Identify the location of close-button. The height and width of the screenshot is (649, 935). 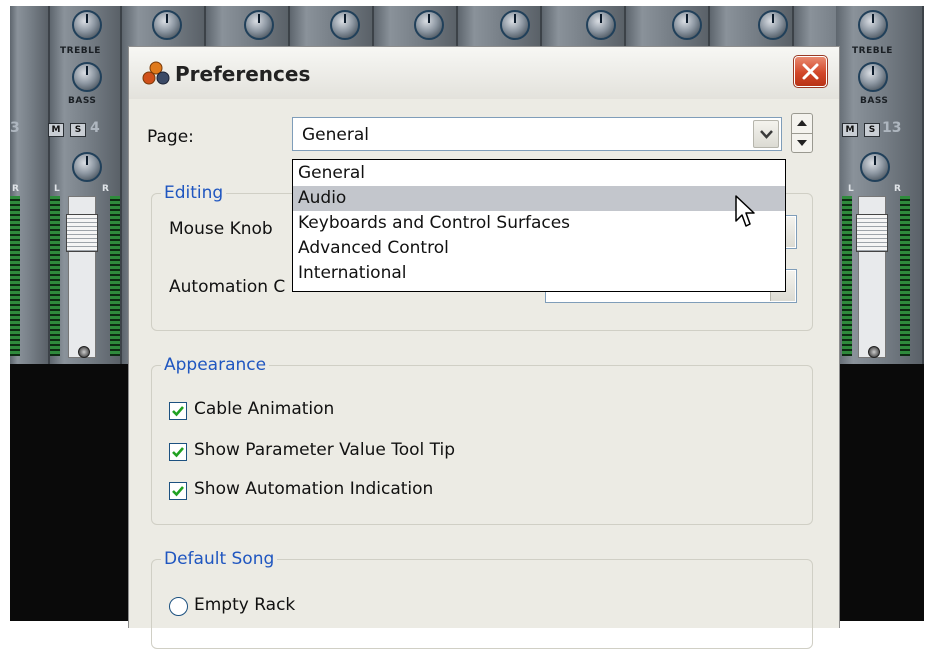
(810, 71).